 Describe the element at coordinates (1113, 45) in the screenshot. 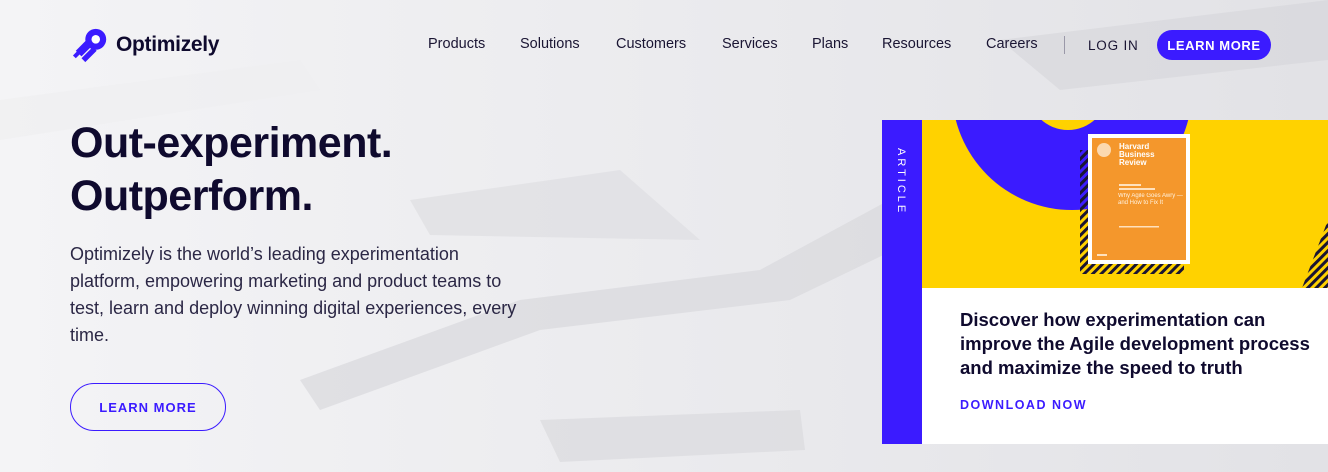

I see `login-link: LOG IN` at that location.